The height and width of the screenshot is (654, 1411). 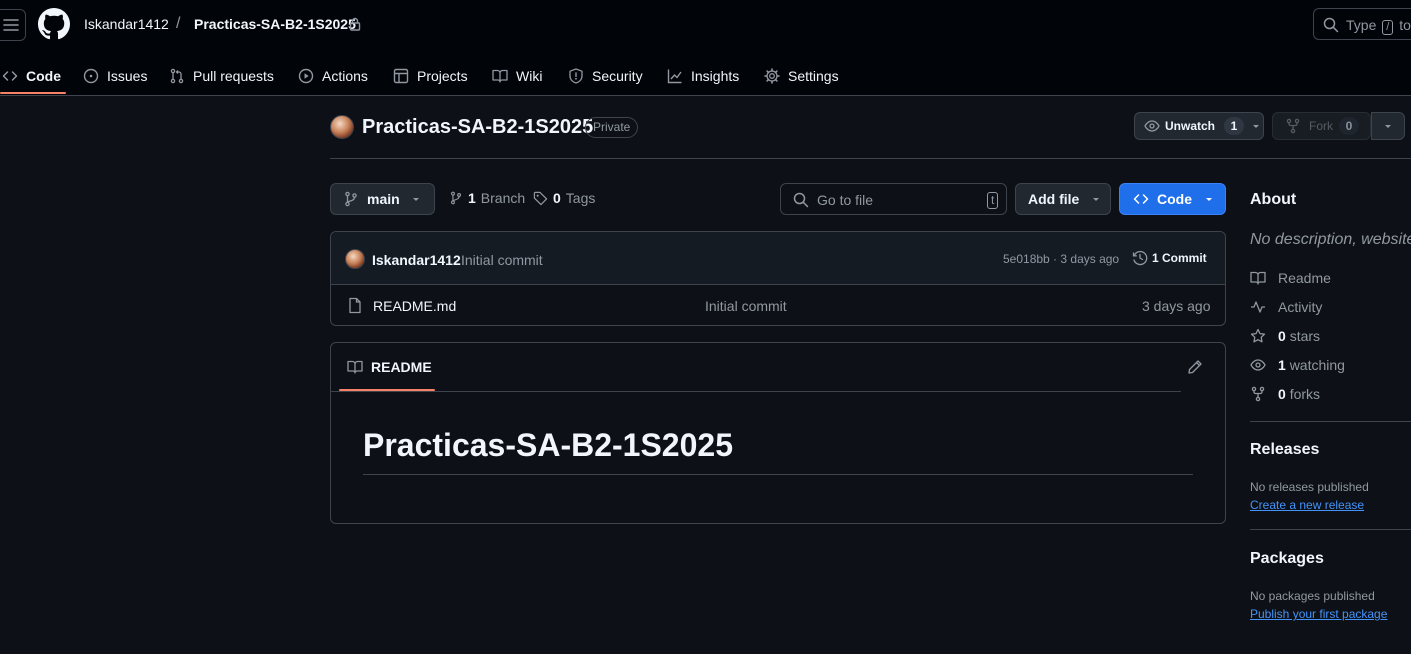 I want to click on tab-actions: Actions, so click(x=333, y=76).